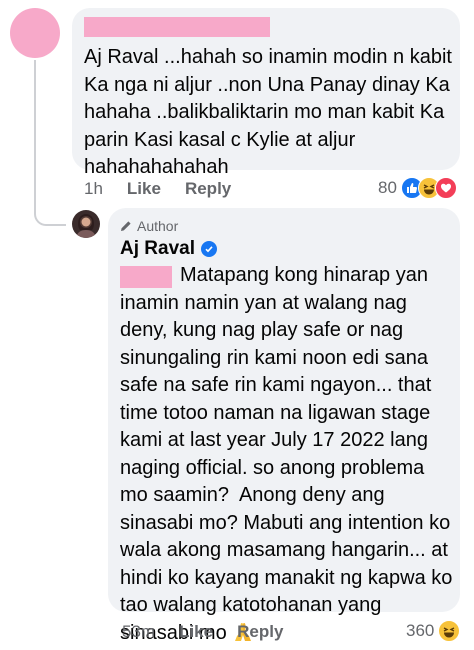 This screenshot has height=650, width=474. I want to click on comment-actions: 1h Like Reply, so click(157, 189).